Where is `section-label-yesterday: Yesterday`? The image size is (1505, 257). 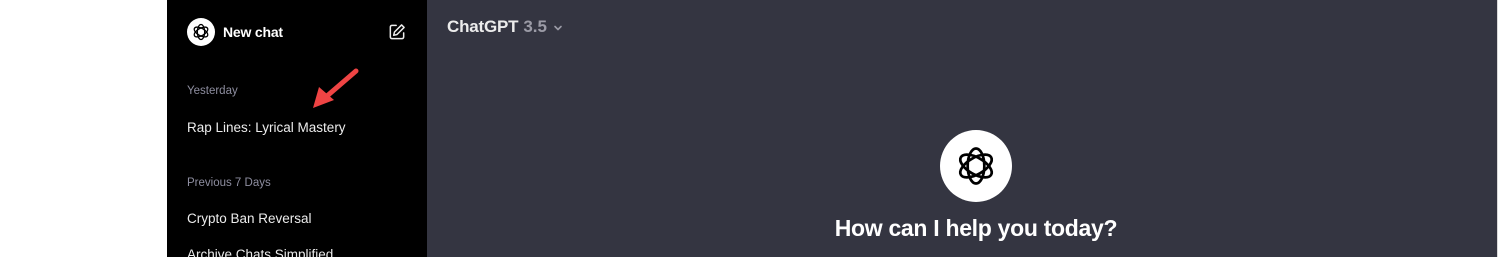 section-label-yesterday: Yesterday is located at coordinates (212, 91).